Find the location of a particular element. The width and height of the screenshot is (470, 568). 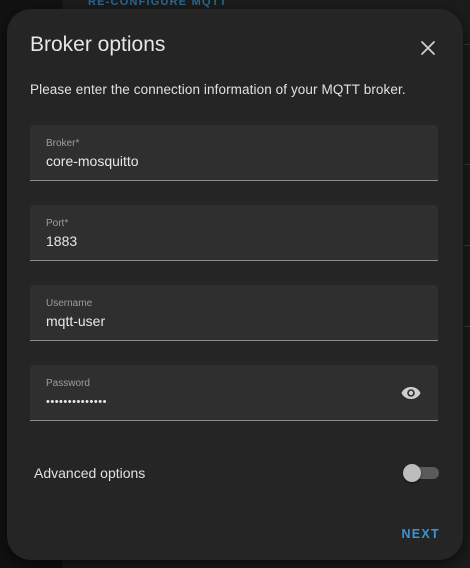

advanced-options-toggle is located at coordinates (421, 473).